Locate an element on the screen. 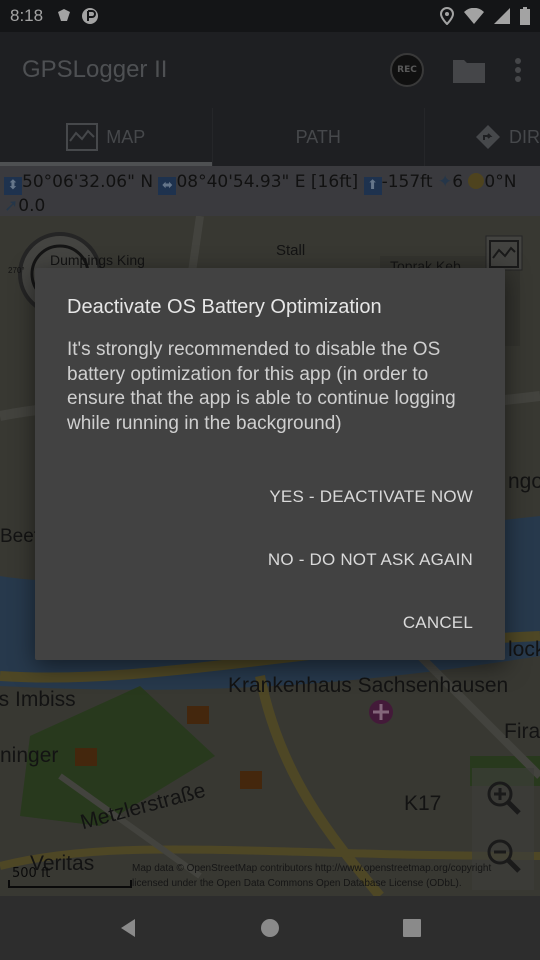 The image size is (540, 960). no-dont-ask-button: NO - DO NOT ASK AGAIN is located at coordinates (370, 560).